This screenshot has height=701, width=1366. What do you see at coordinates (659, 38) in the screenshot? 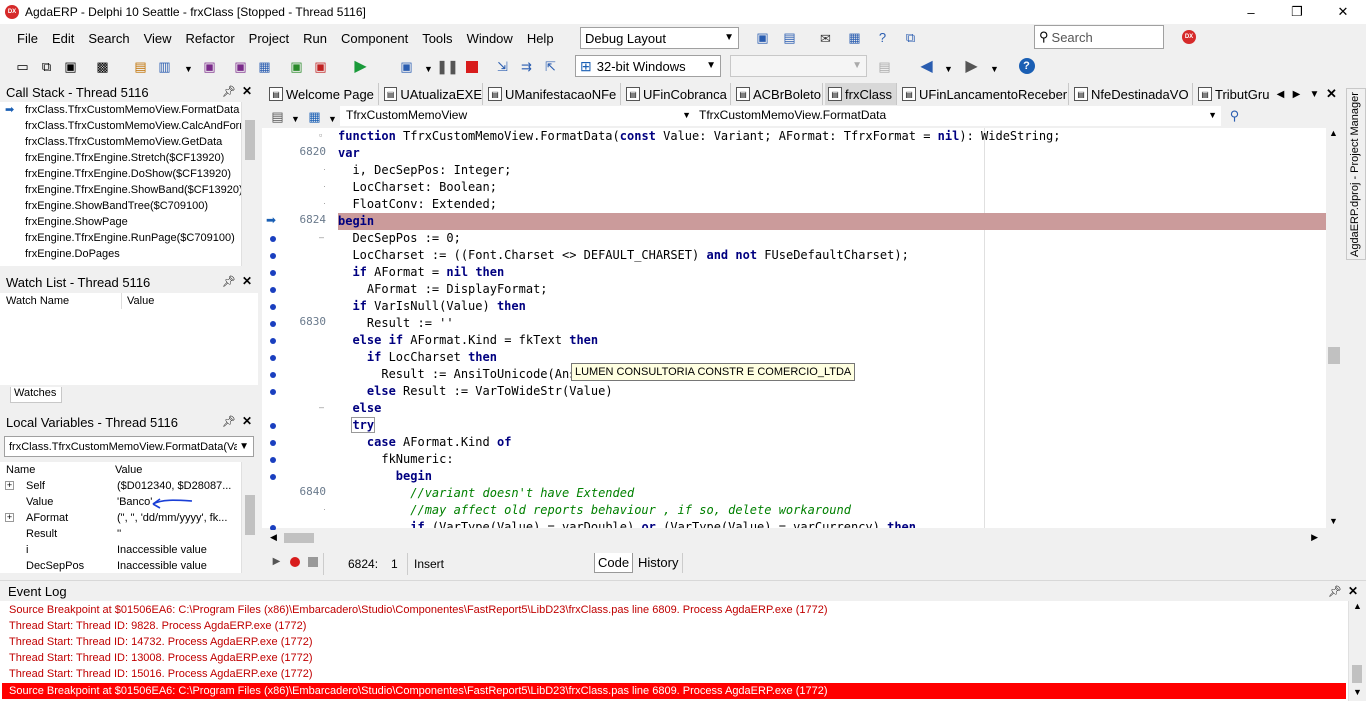
I see `layout-combo: Debug Layout ▼` at bounding box center [659, 38].